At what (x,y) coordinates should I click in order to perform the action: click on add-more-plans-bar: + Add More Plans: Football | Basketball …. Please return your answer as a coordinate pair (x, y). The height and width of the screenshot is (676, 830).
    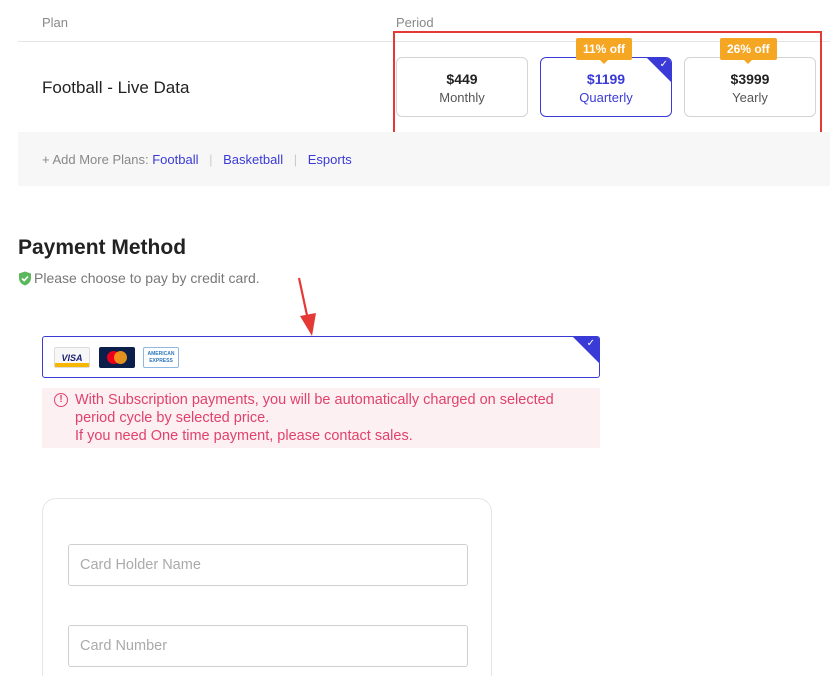
    Looking at the image, I should click on (424, 159).